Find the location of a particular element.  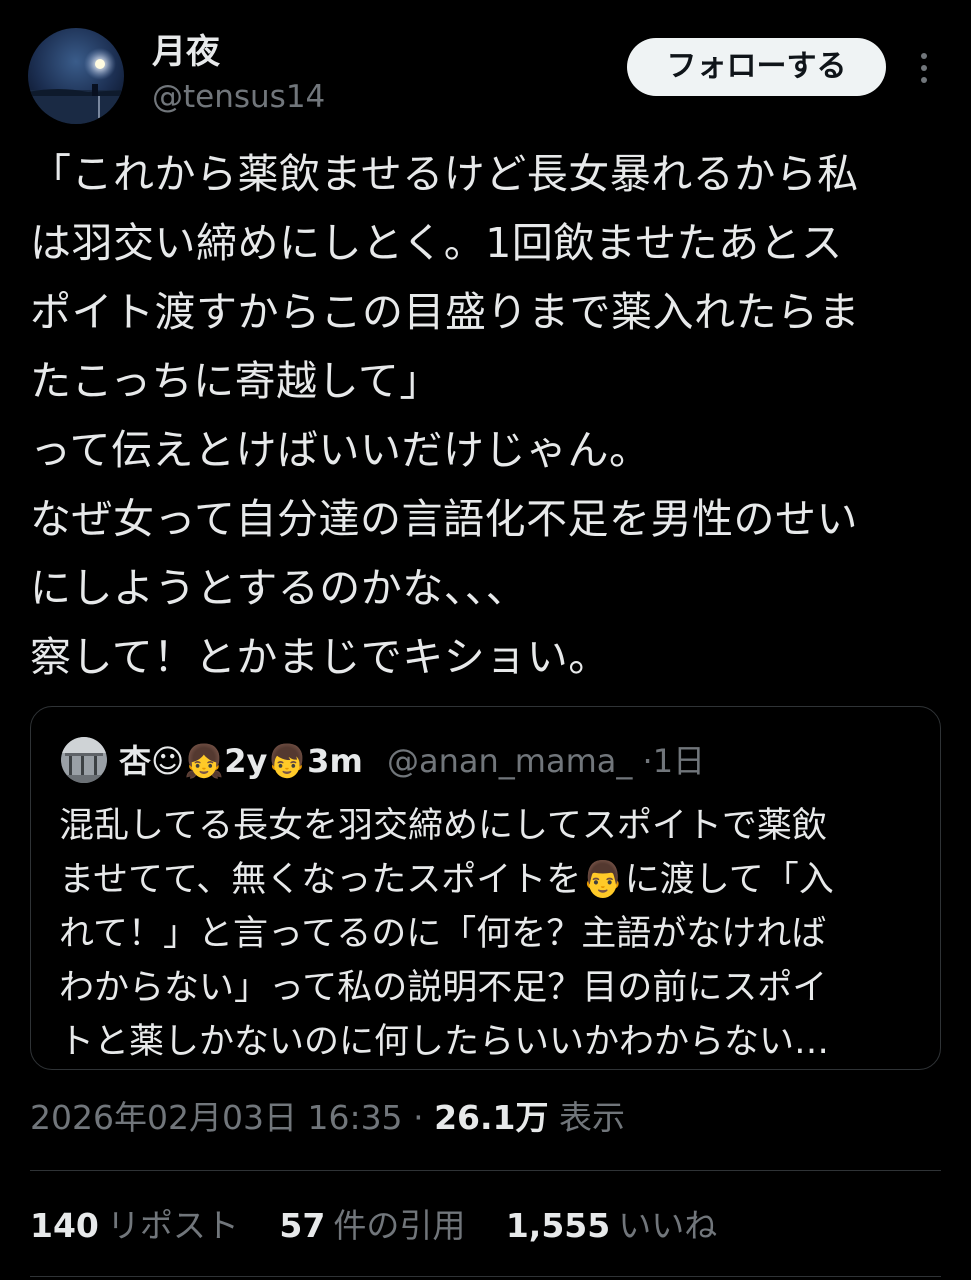

likes-label: いいね is located at coordinates (668, 1225).